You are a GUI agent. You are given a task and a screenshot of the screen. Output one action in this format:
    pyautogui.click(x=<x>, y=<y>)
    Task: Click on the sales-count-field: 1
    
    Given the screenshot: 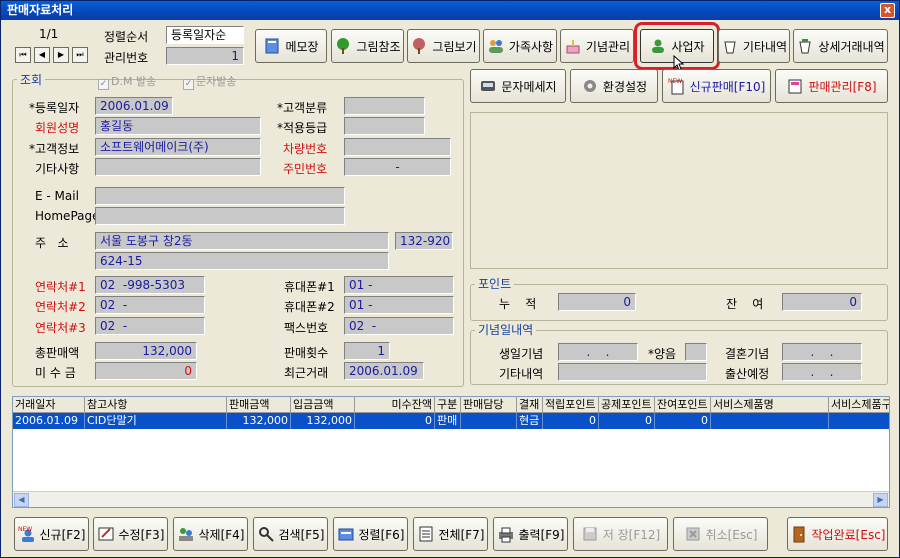 What is the action you would take?
    pyautogui.click(x=367, y=351)
    